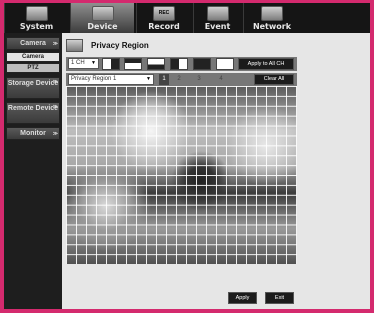 The width and height of the screenshot is (374, 313). I want to click on sidebar-subitem-ptz: PTZ, so click(33, 68).